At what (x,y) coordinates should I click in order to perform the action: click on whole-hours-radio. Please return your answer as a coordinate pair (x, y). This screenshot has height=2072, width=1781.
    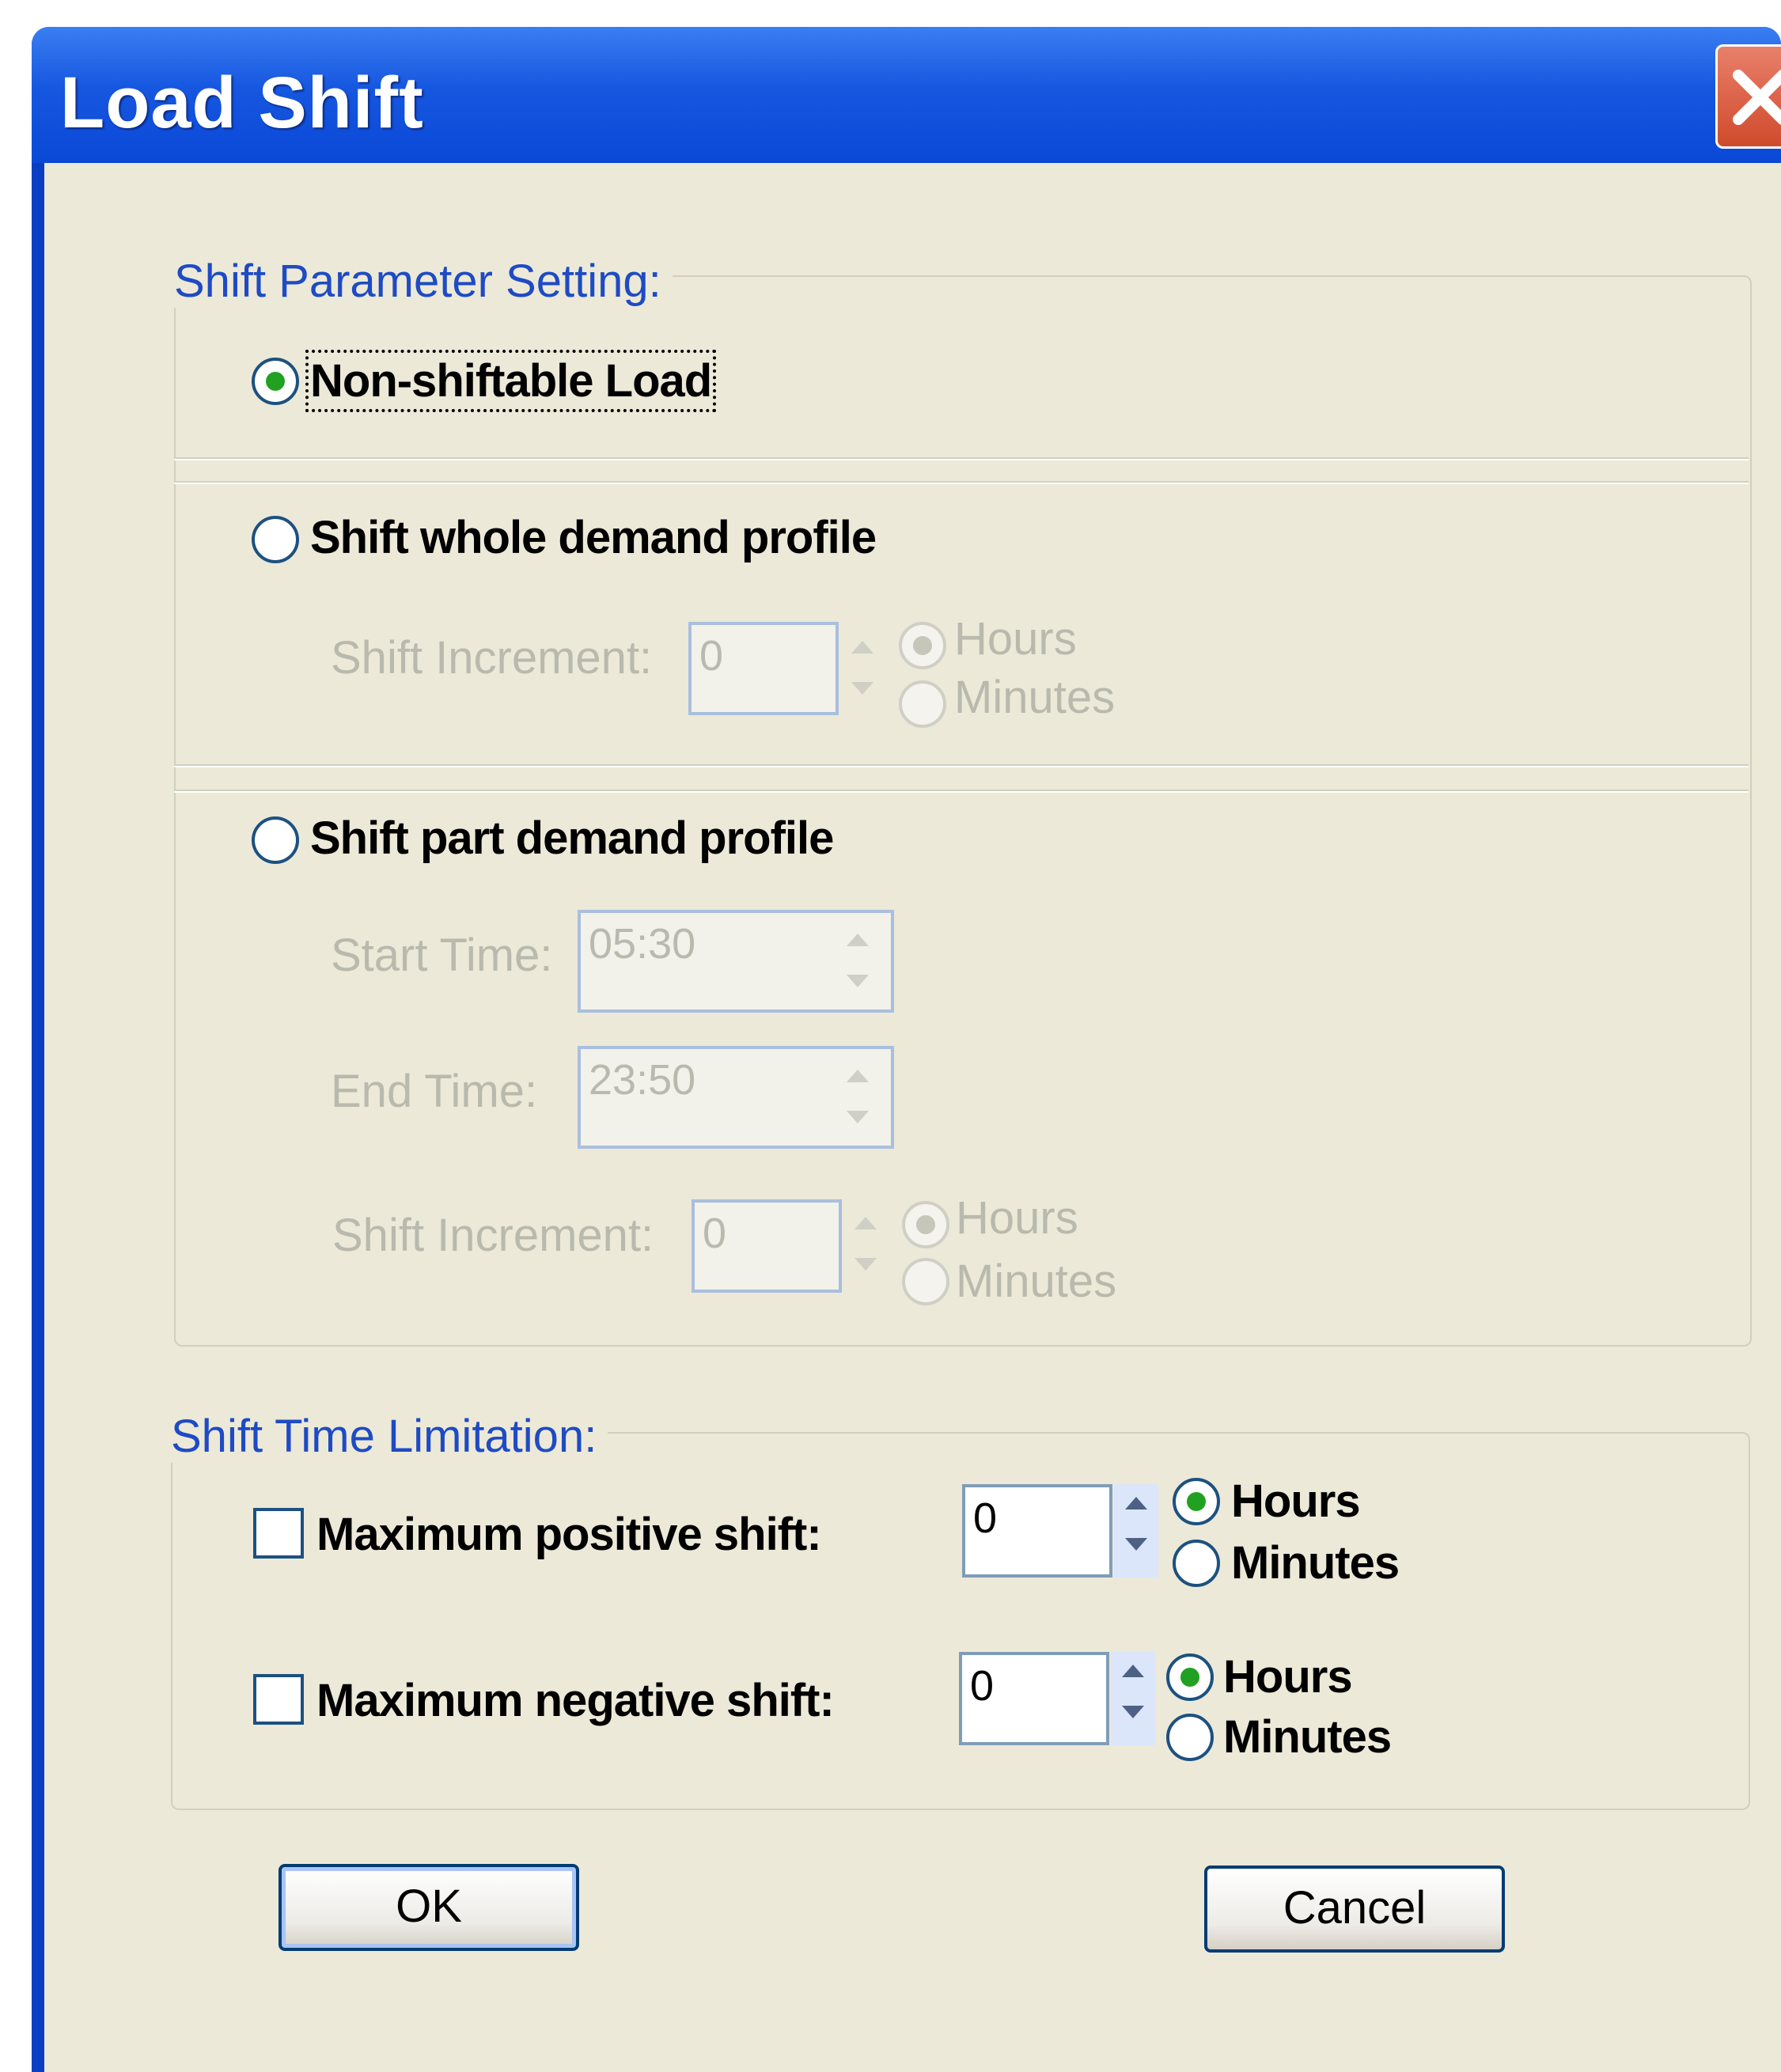
    Looking at the image, I should click on (922, 645).